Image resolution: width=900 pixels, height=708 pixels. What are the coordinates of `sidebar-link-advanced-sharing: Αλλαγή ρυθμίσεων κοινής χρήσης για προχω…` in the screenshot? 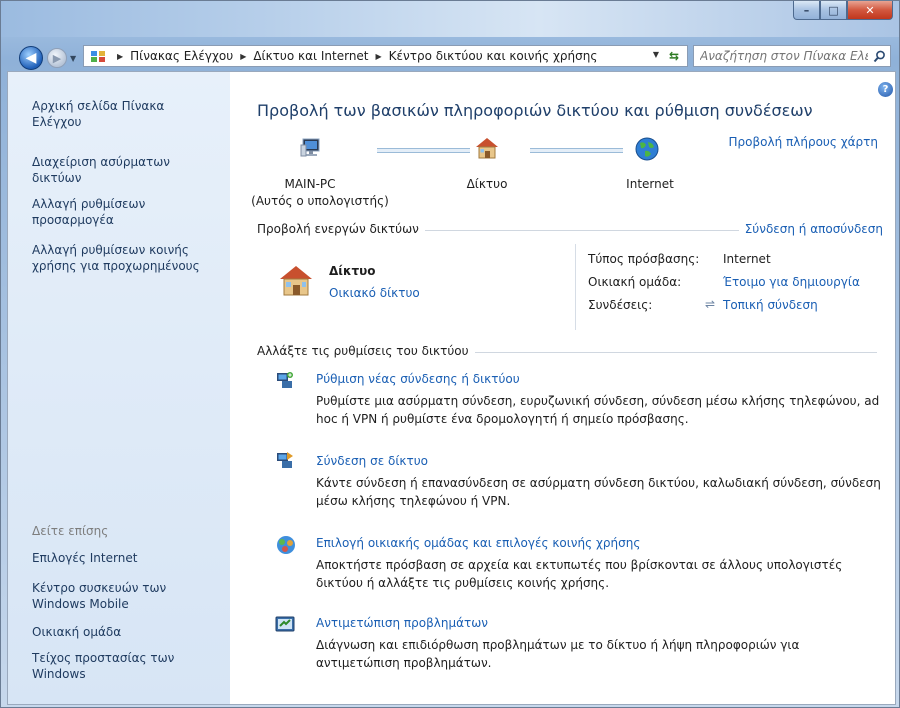 It's located at (124, 258).